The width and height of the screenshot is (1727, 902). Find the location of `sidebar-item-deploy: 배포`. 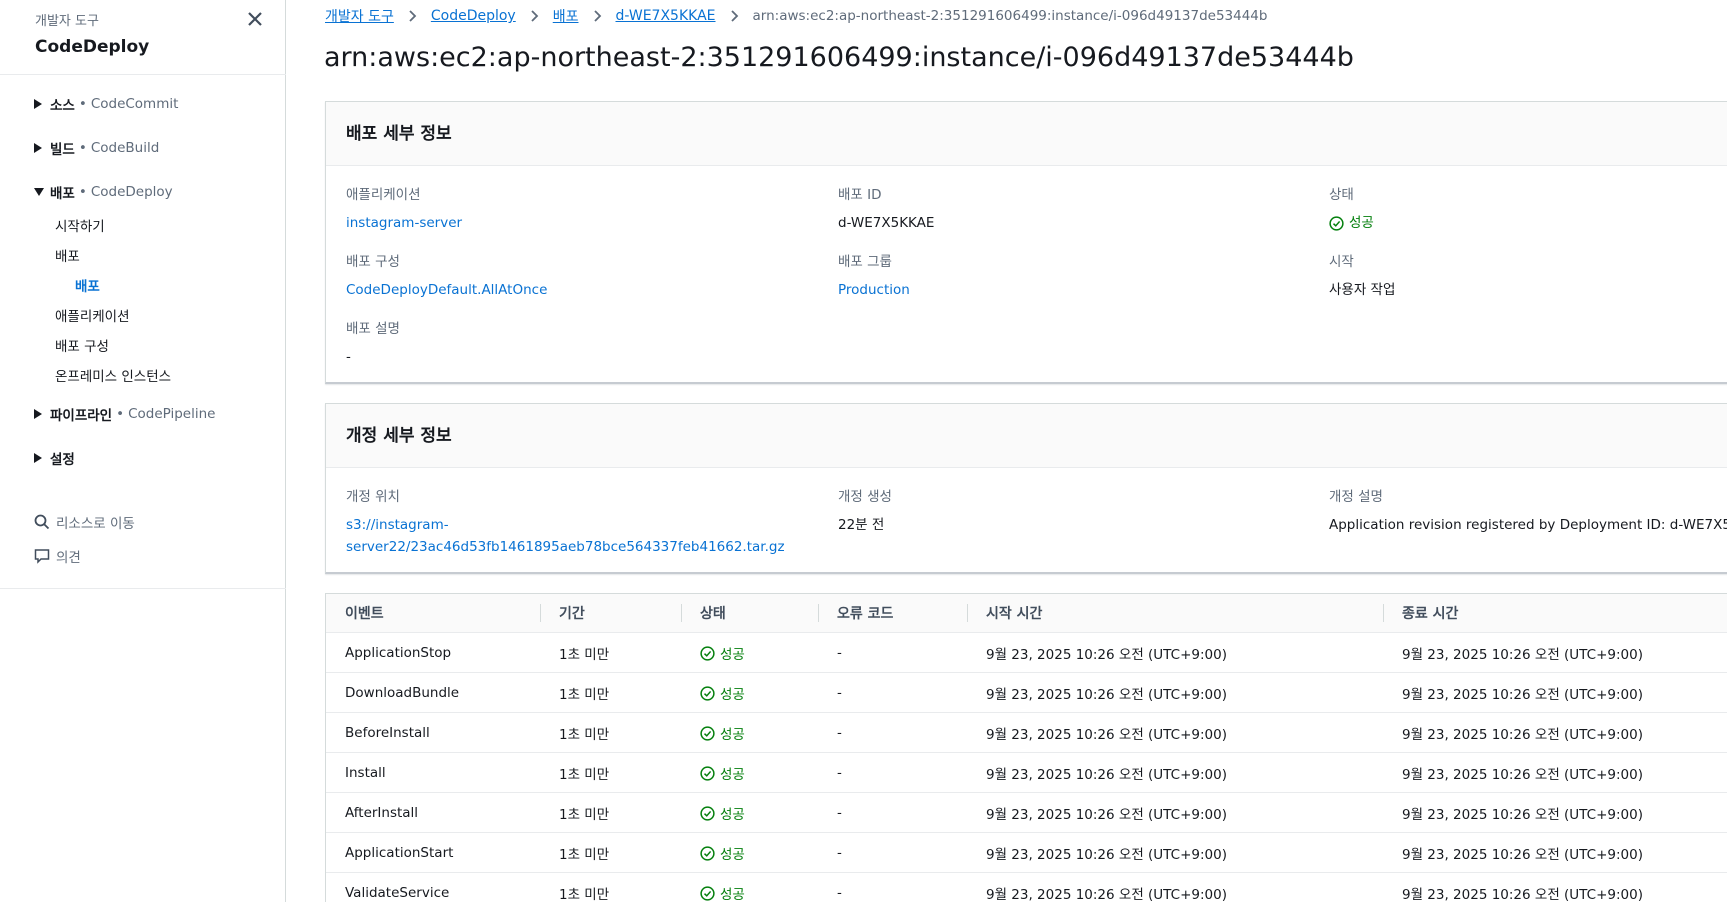

sidebar-item-deploy: 배포 is located at coordinates (67, 255).